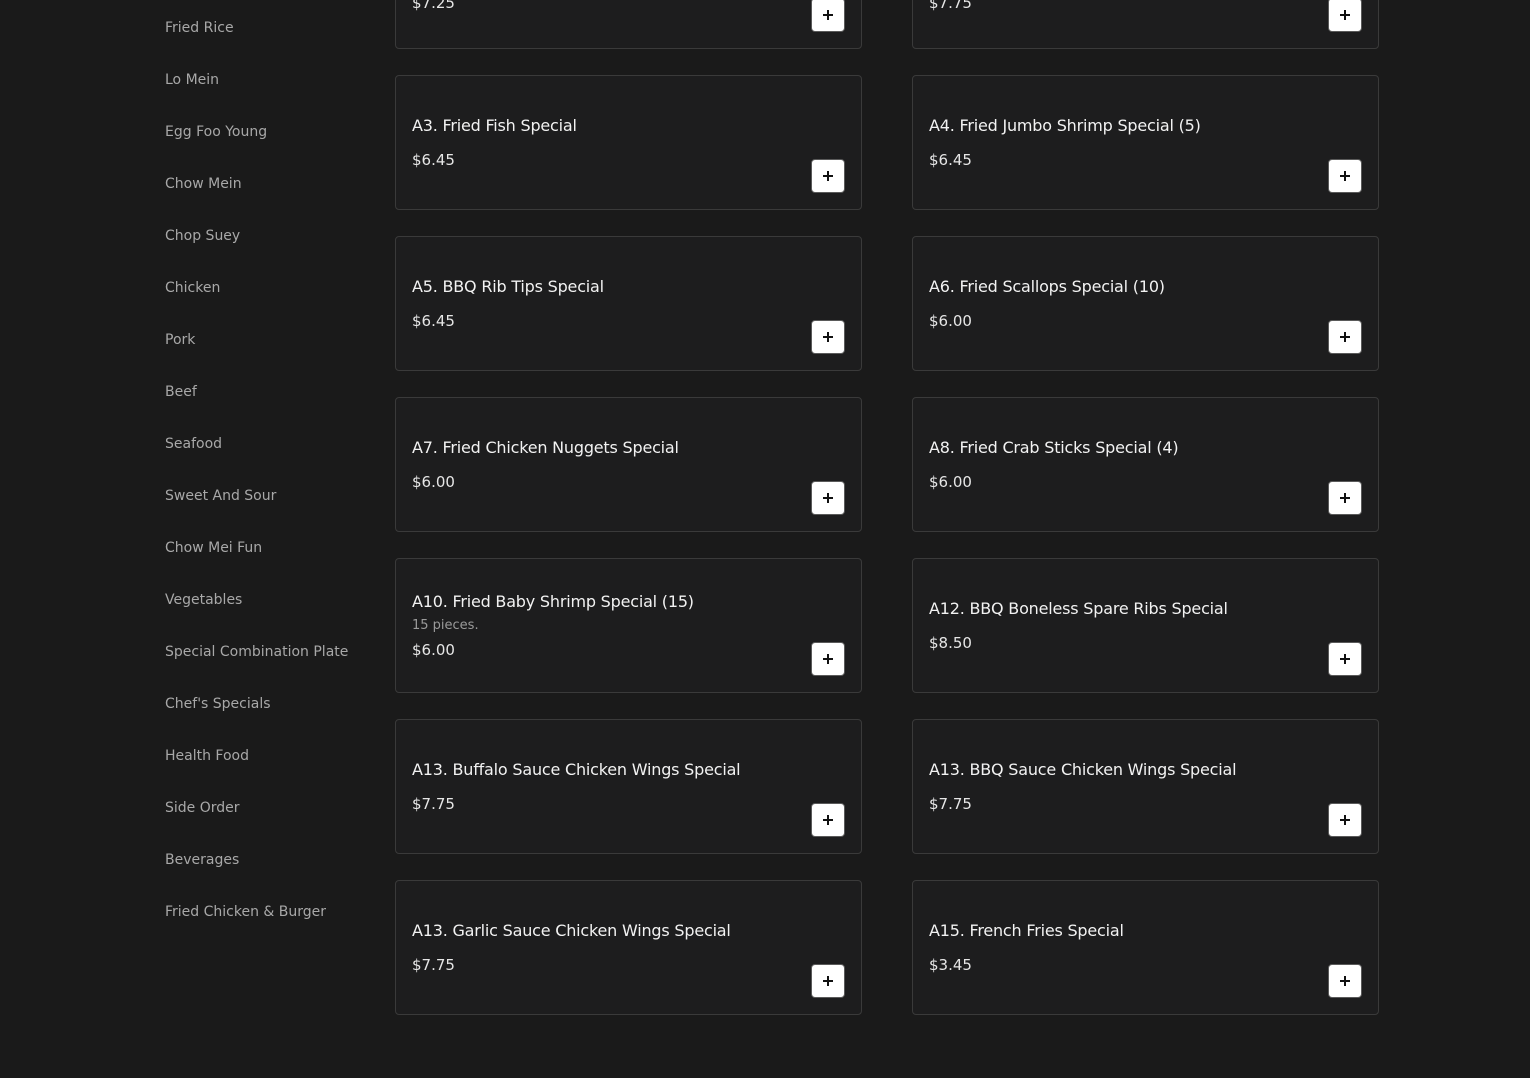 This screenshot has height=1078, width=1530. I want to click on category-chow-mei-fun: Chow Mei Fun, so click(213, 548).